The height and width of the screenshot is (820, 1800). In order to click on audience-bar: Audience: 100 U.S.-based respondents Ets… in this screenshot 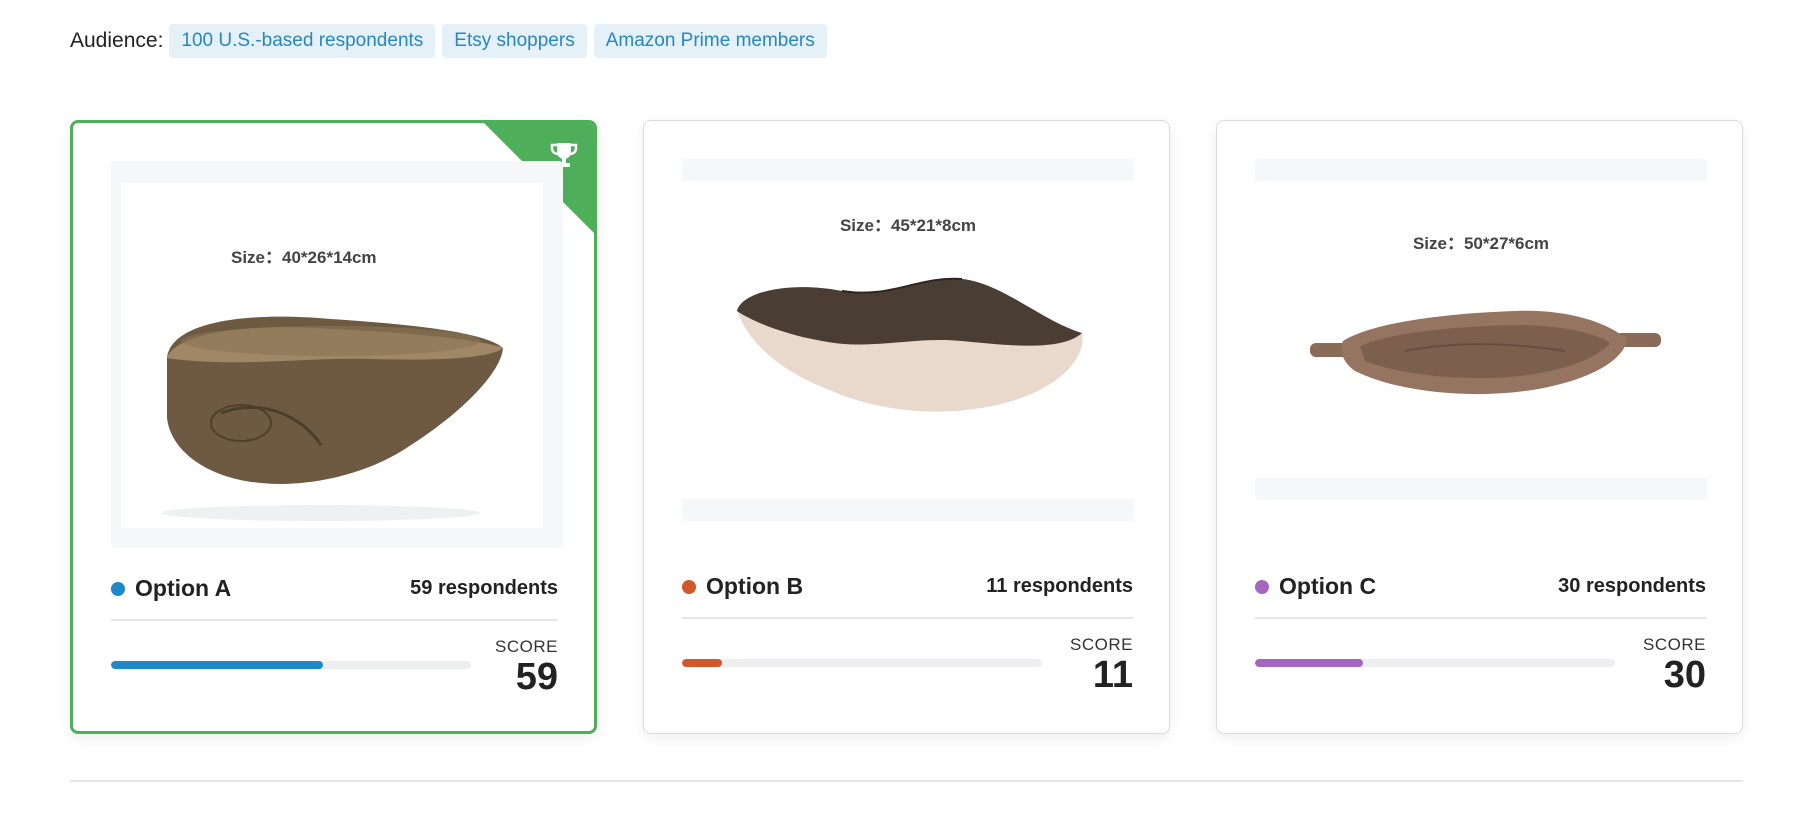, I will do `click(452, 41)`.